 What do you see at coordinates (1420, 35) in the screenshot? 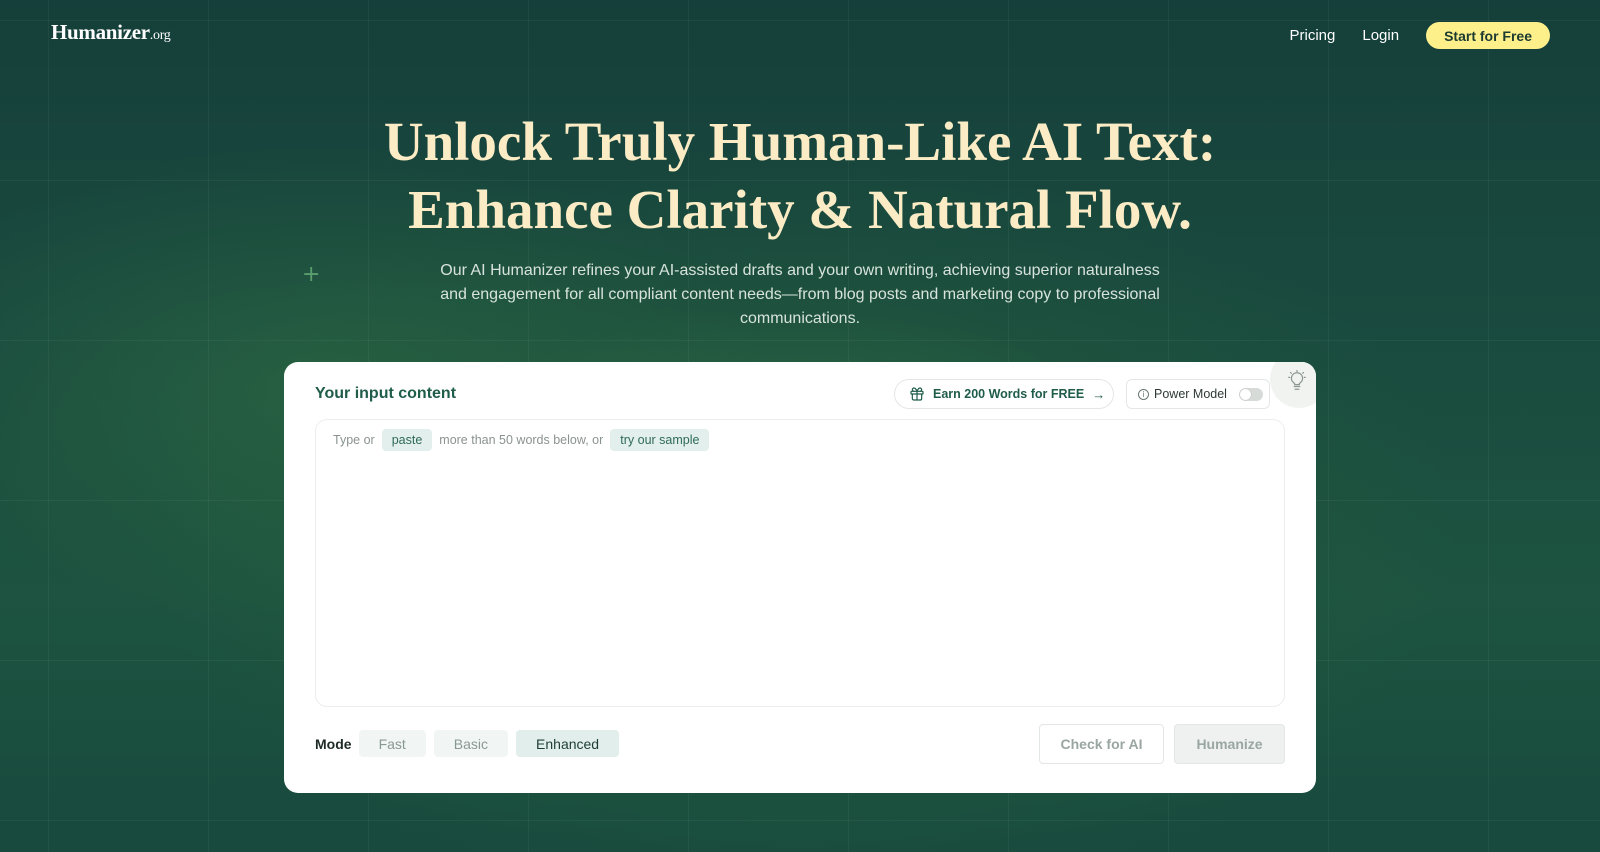
I see `main-nav: Pricing Login Start for Free` at bounding box center [1420, 35].